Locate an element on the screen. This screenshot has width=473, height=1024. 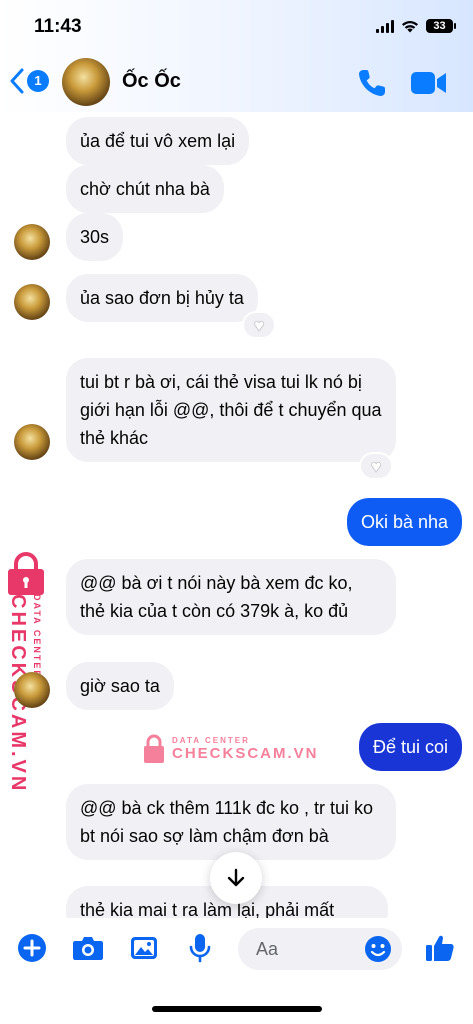
contact-name: Ốc Ốc is located at coordinates (151, 81).